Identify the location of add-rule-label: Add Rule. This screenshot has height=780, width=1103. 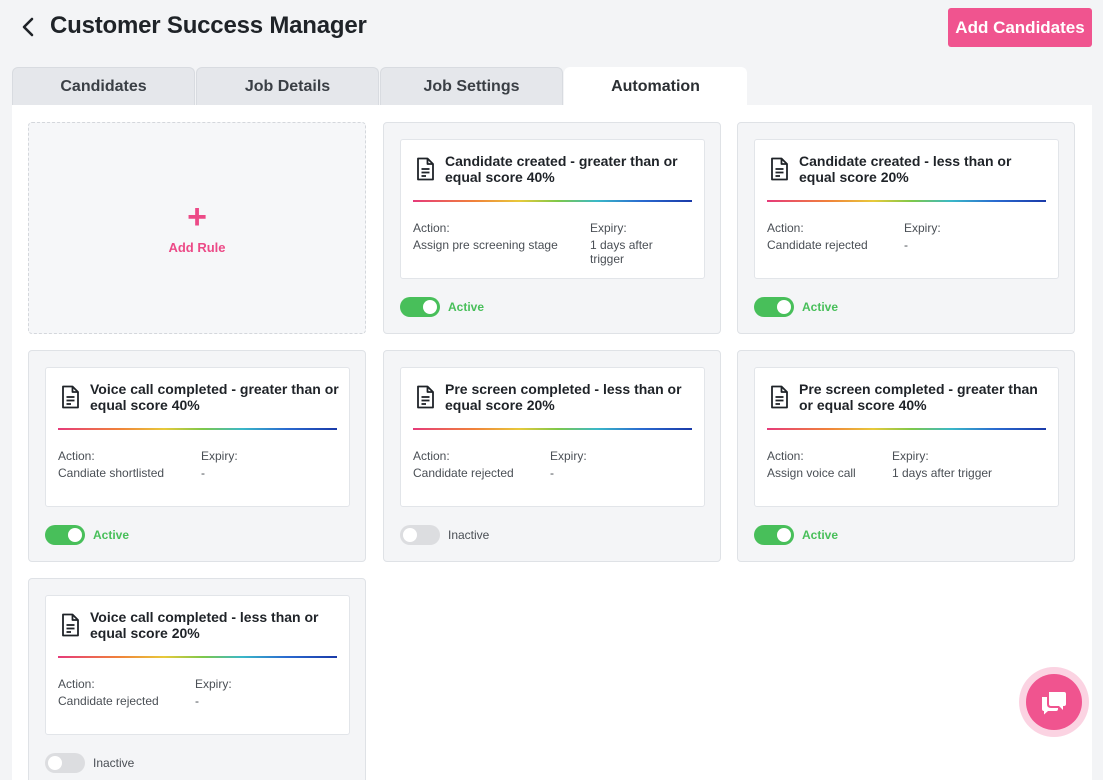
(197, 247).